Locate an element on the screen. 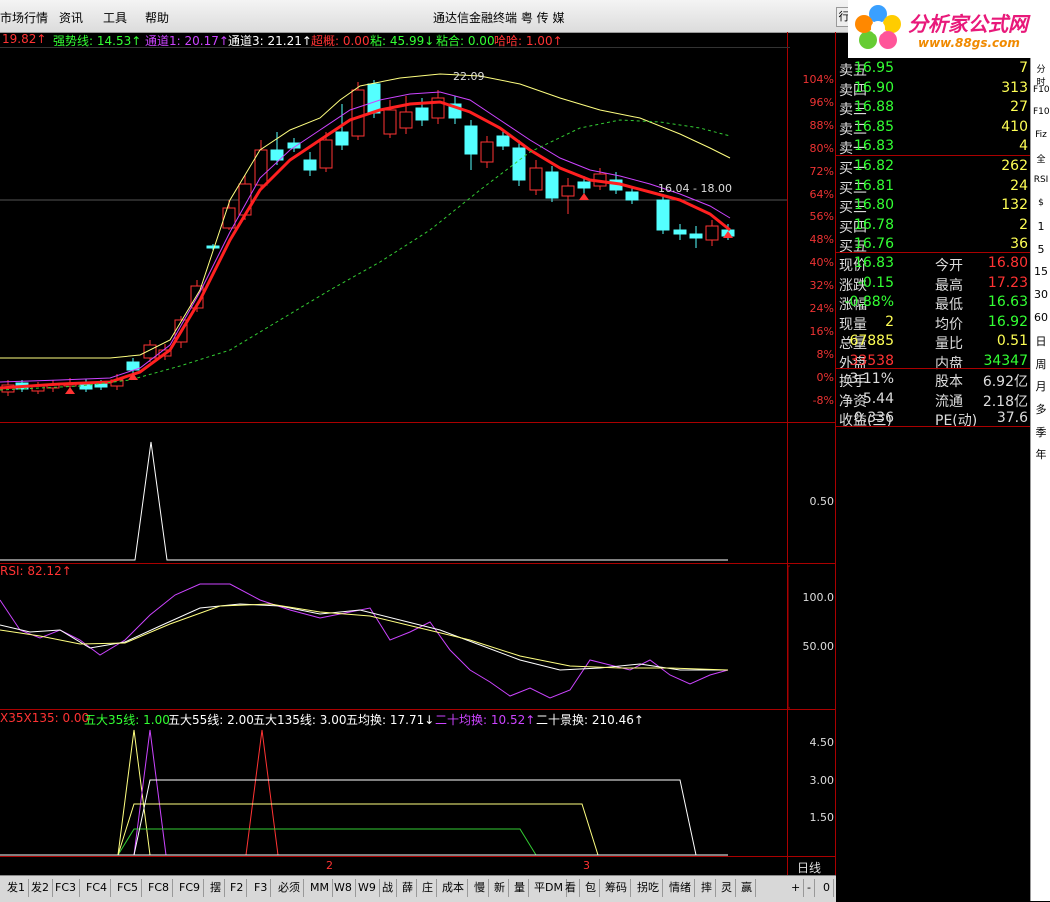 The width and height of the screenshot is (1050, 902). period-label: 日线 is located at coordinates (809, 867).